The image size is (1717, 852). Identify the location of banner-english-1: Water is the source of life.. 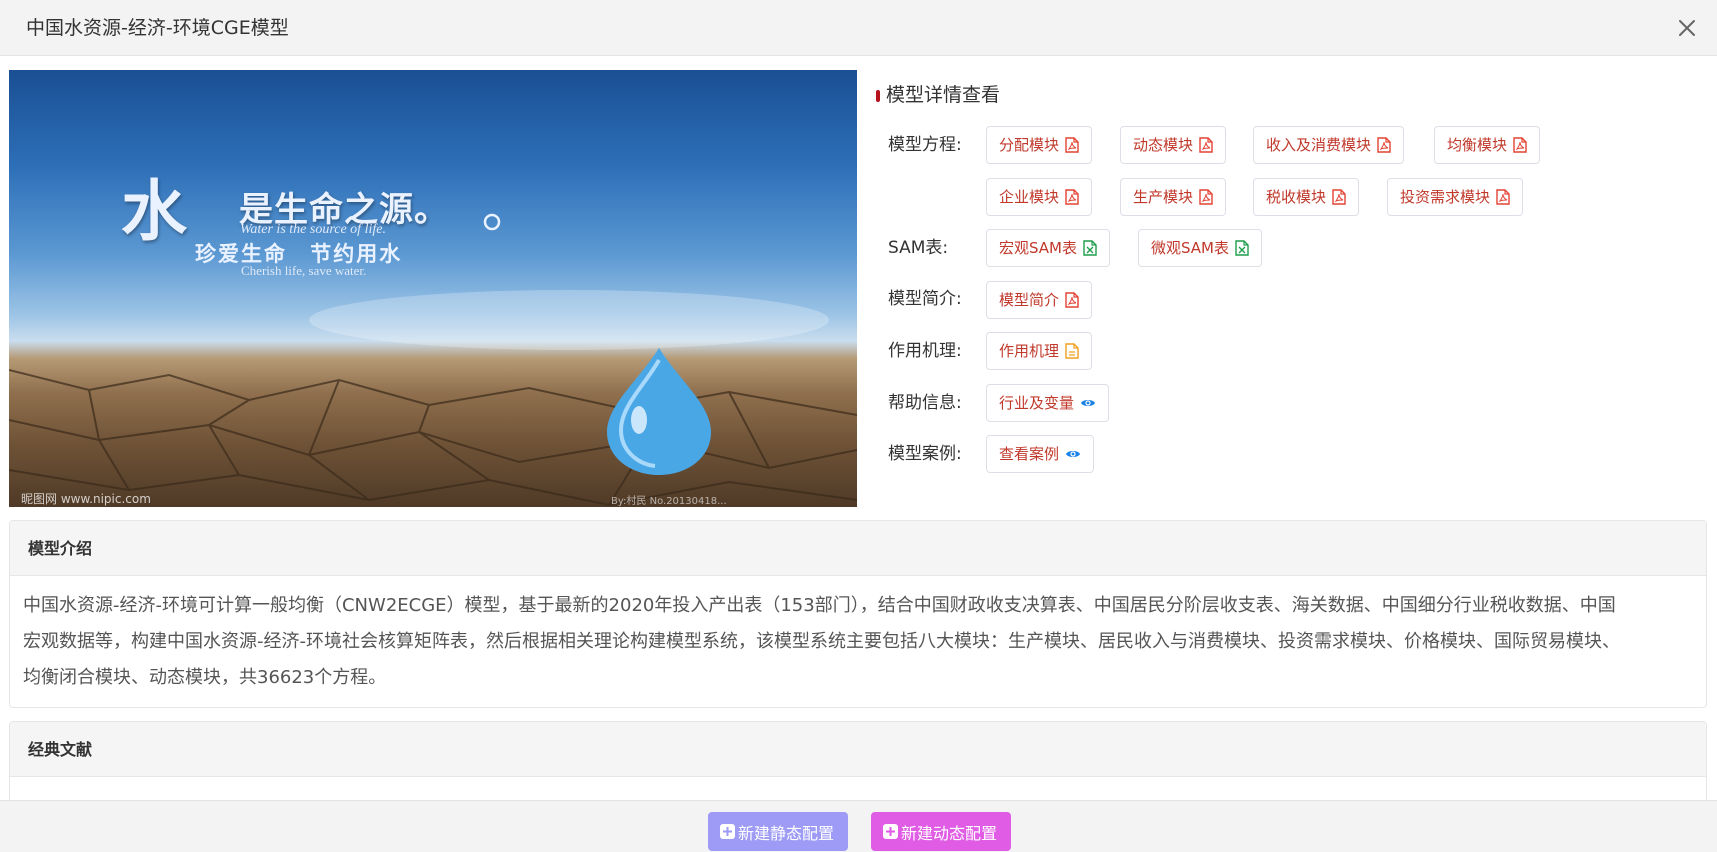
(313, 229).